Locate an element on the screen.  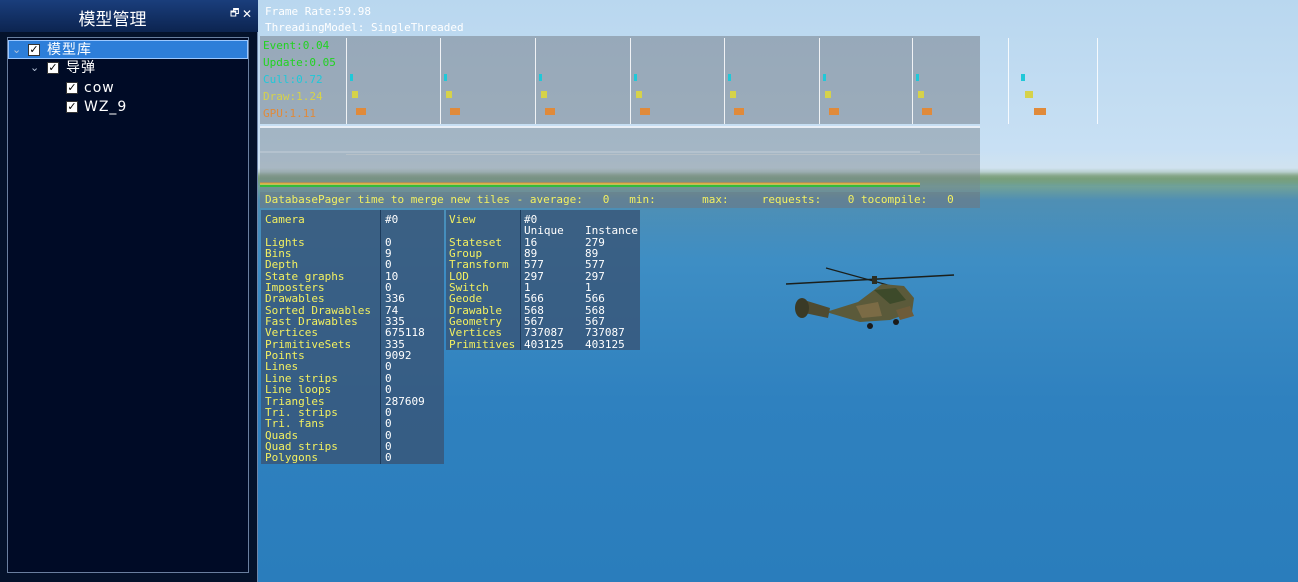
tree-item-cow: ✓ cow is located at coordinates (128, 88).